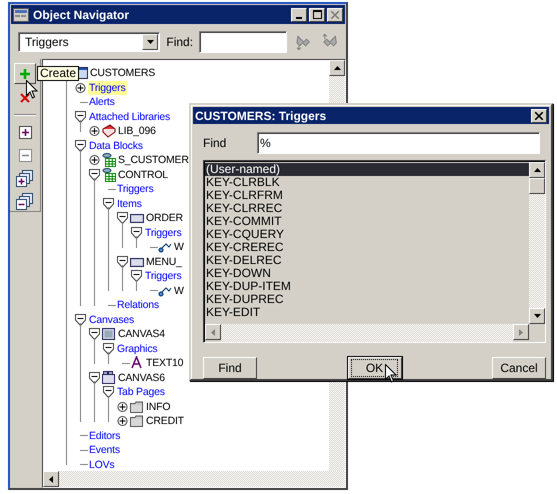 This screenshot has width=557, height=494. What do you see at coordinates (164, 261) in the screenshot?
I see `tree-item: MENU_` at bounding box center [164, 261].